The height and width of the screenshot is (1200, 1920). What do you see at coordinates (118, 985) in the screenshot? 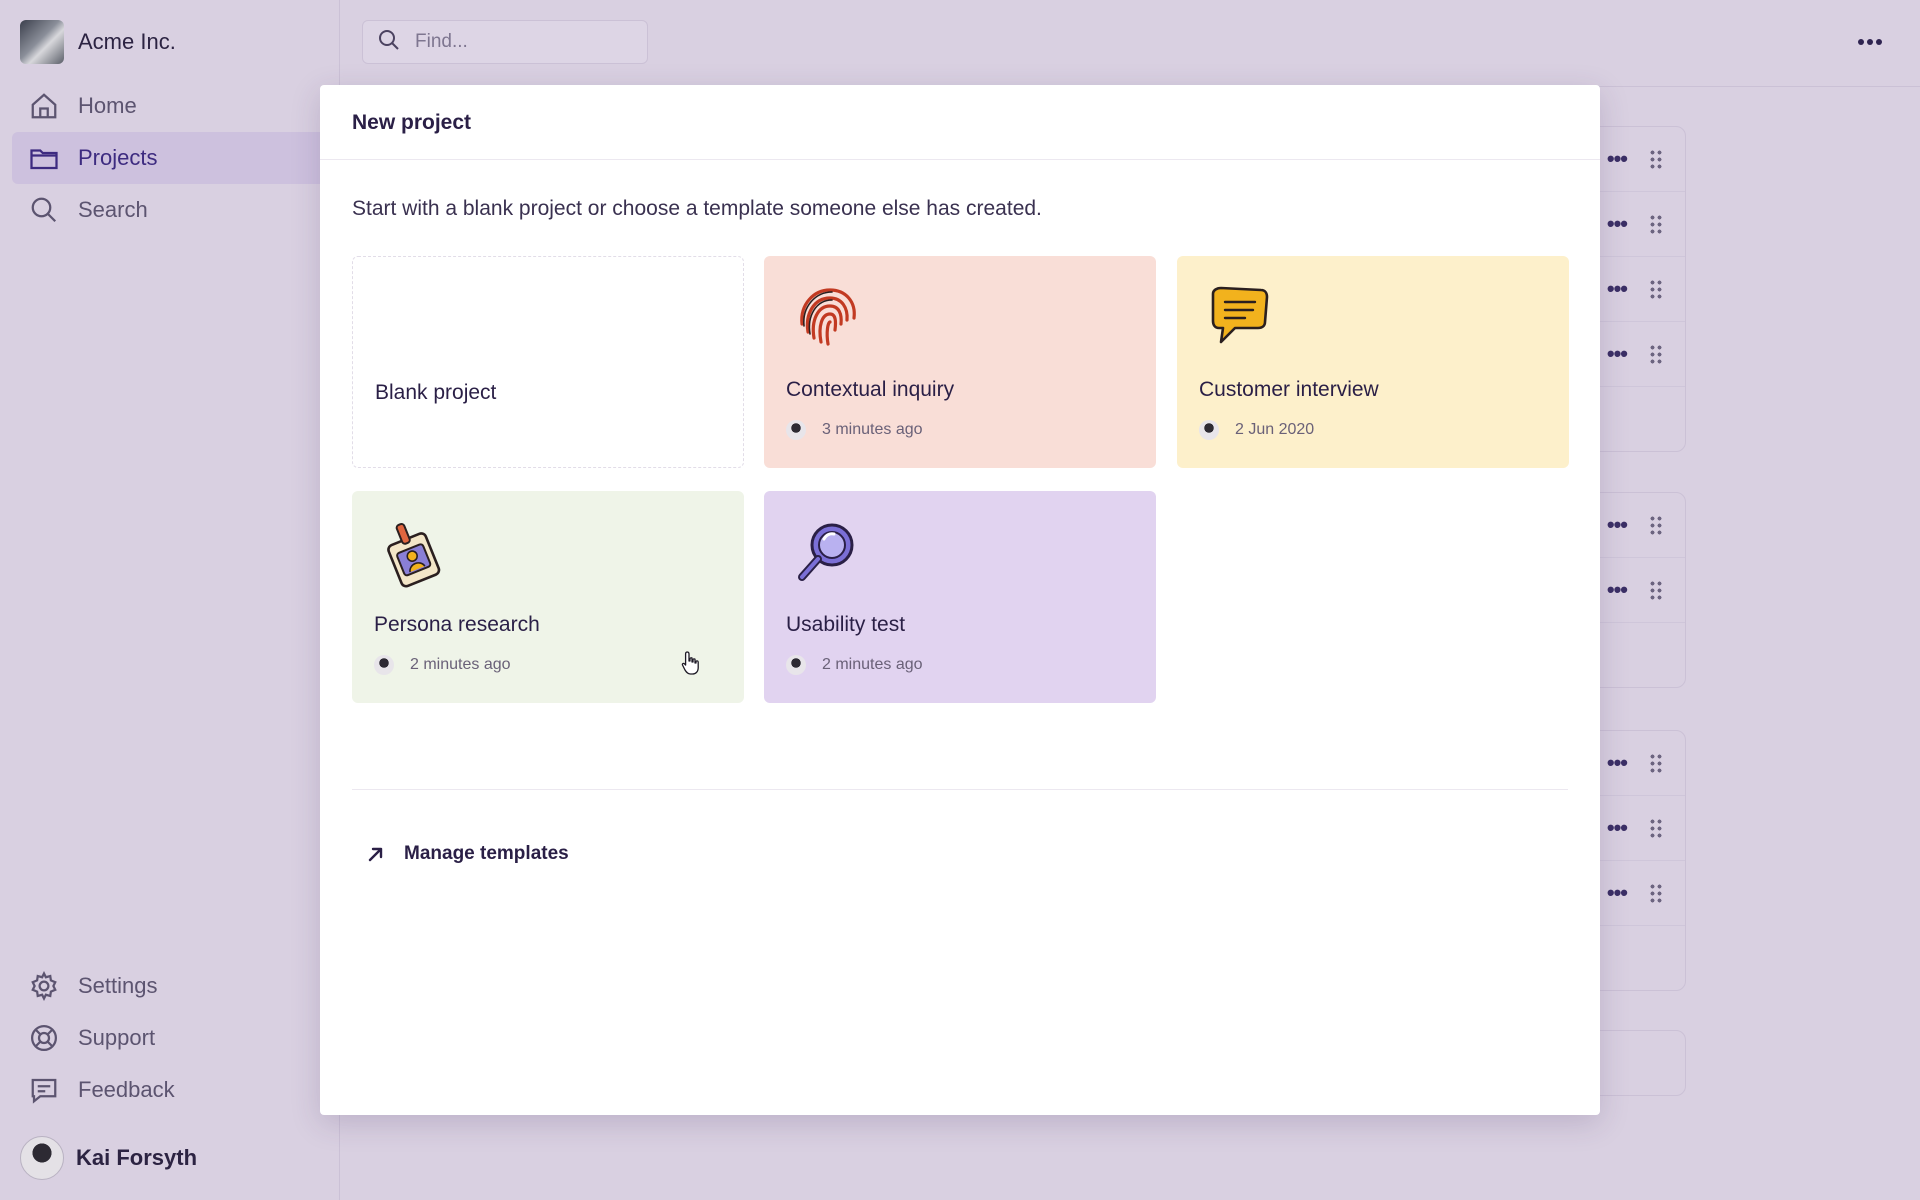
I see `nav-label: Settings` at bounding box center [118, 985].